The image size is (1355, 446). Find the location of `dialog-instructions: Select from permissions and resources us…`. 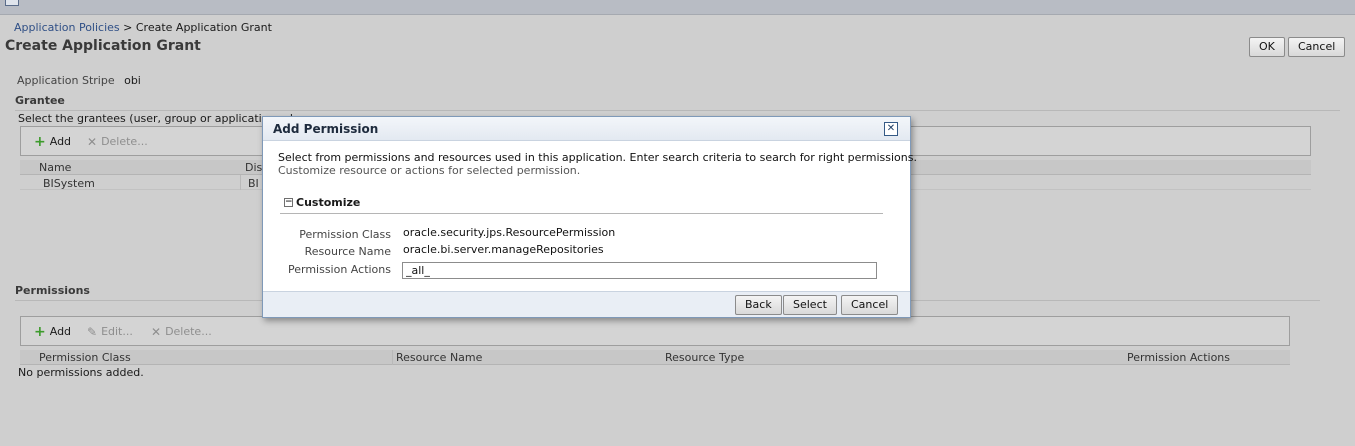

dialog-instructions: Select from permissions and resources us… is located at coordinates (597, 157).